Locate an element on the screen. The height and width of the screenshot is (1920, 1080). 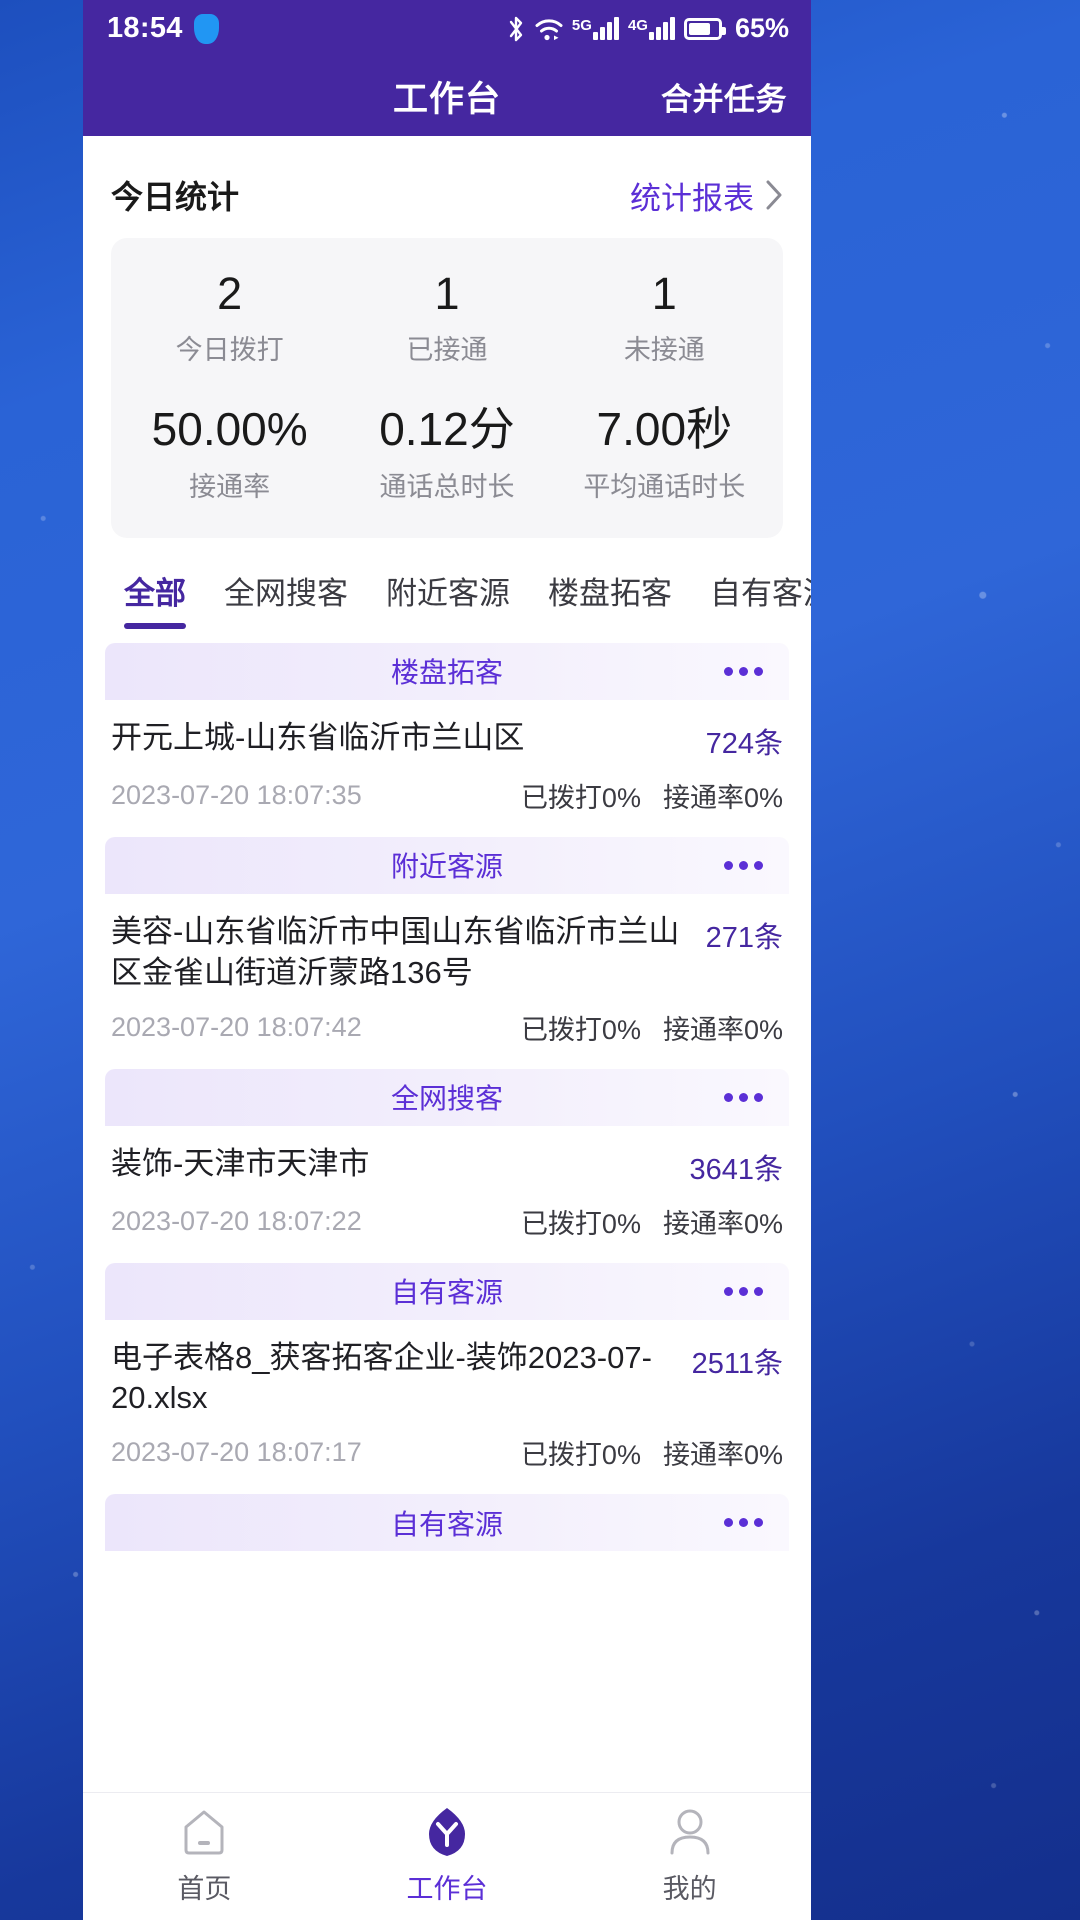
person-icon is located at coordinates (690, 1832).